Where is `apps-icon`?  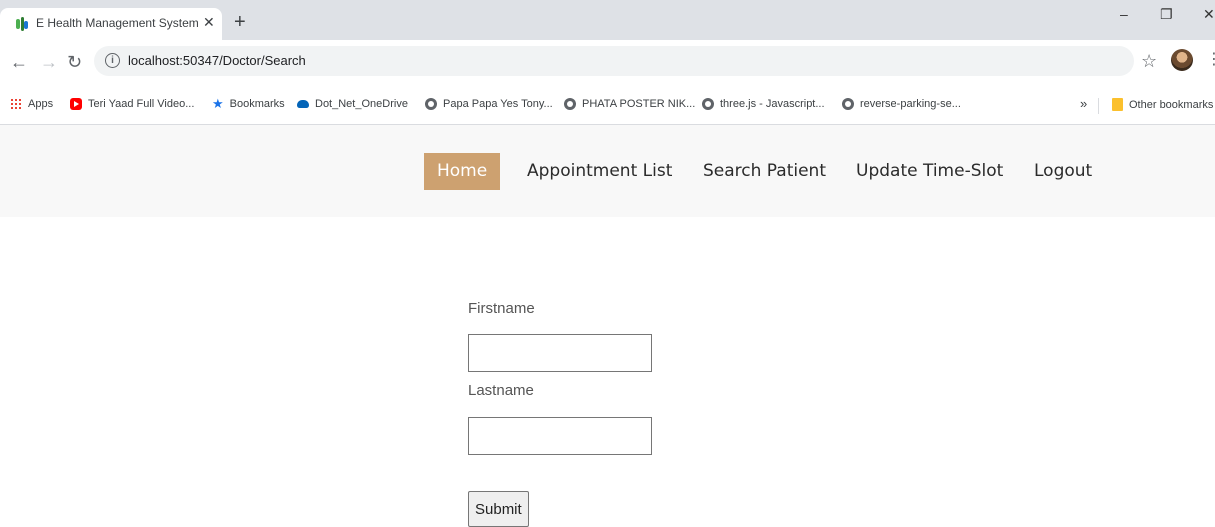
apps-icon is located at coordinates (16, 104).